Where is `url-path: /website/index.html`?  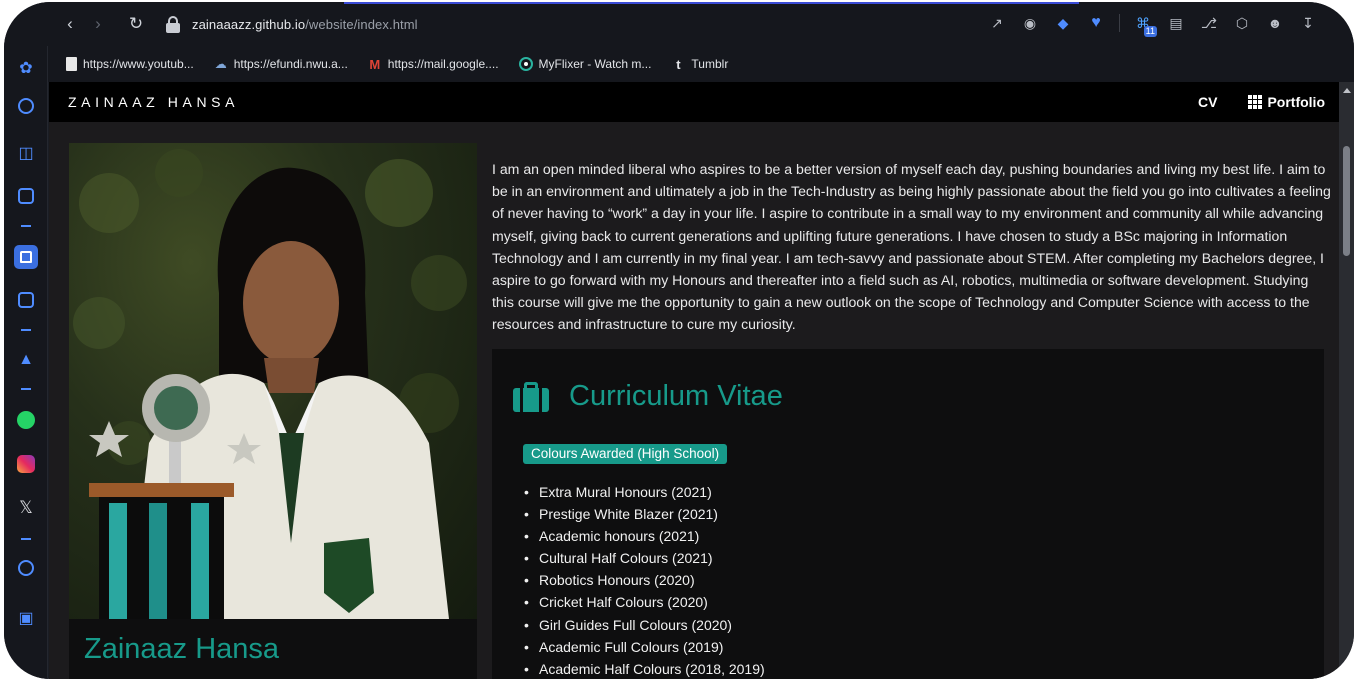
url-path: /website/index.html is located at coordinates (361, 24).